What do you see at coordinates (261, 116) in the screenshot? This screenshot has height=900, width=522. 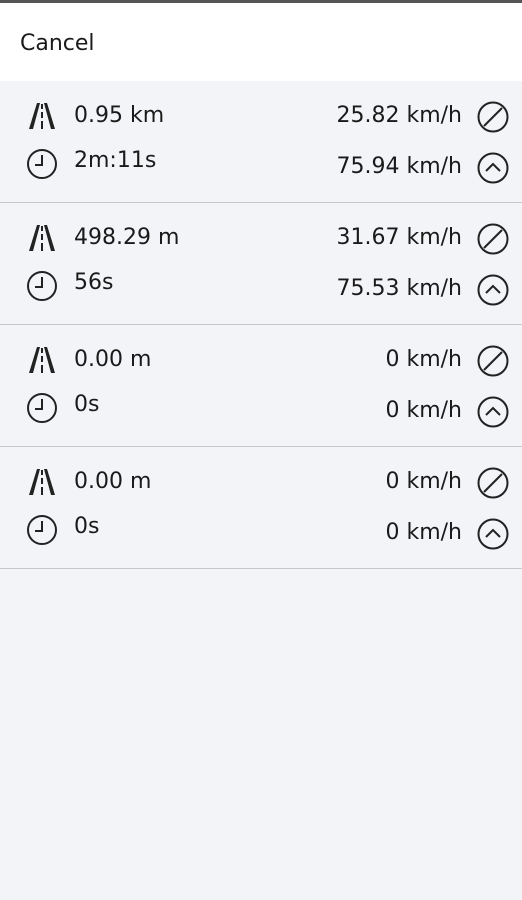 I see `distance-row: 0.95 km 25.82 km/h` at bounding box center [261, 116].